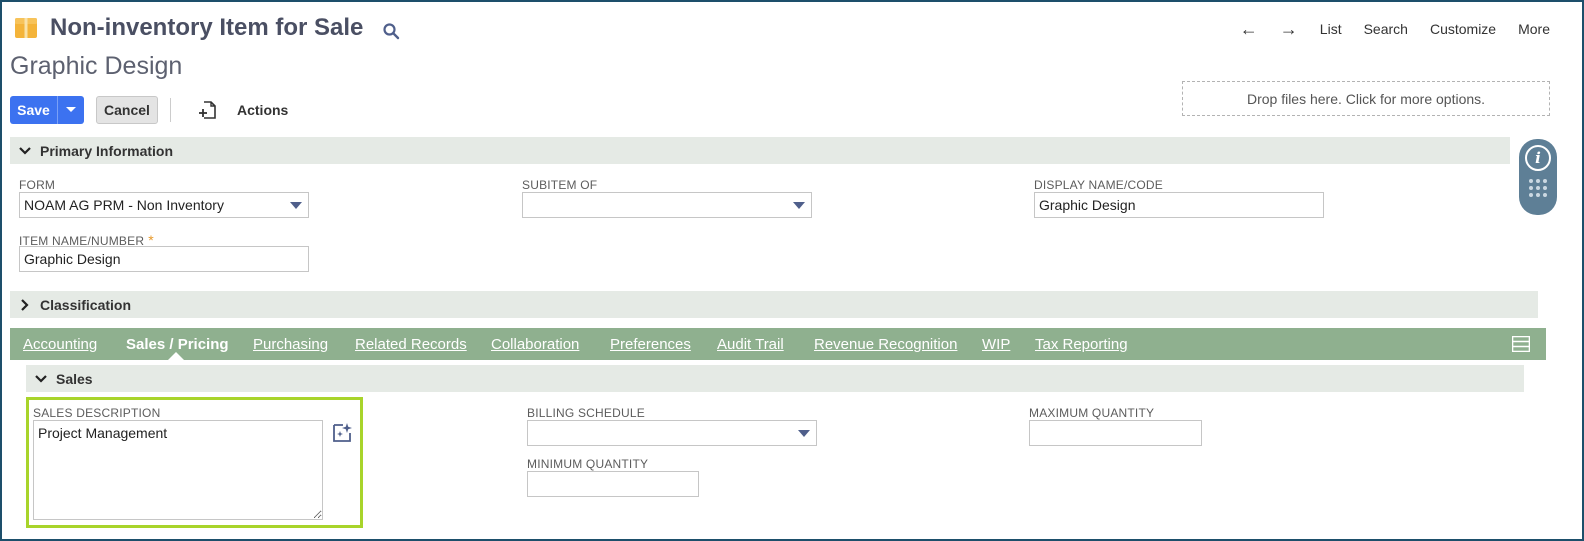 The width and height of the screenshot is (1584, 541). Describe the element at coordinates (74, 378) in the screenshot. I see `section-title: Sales` at that location.